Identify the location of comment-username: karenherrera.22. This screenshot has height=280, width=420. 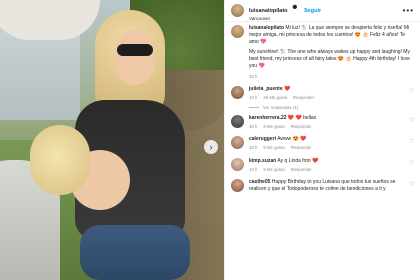
(268, 118).